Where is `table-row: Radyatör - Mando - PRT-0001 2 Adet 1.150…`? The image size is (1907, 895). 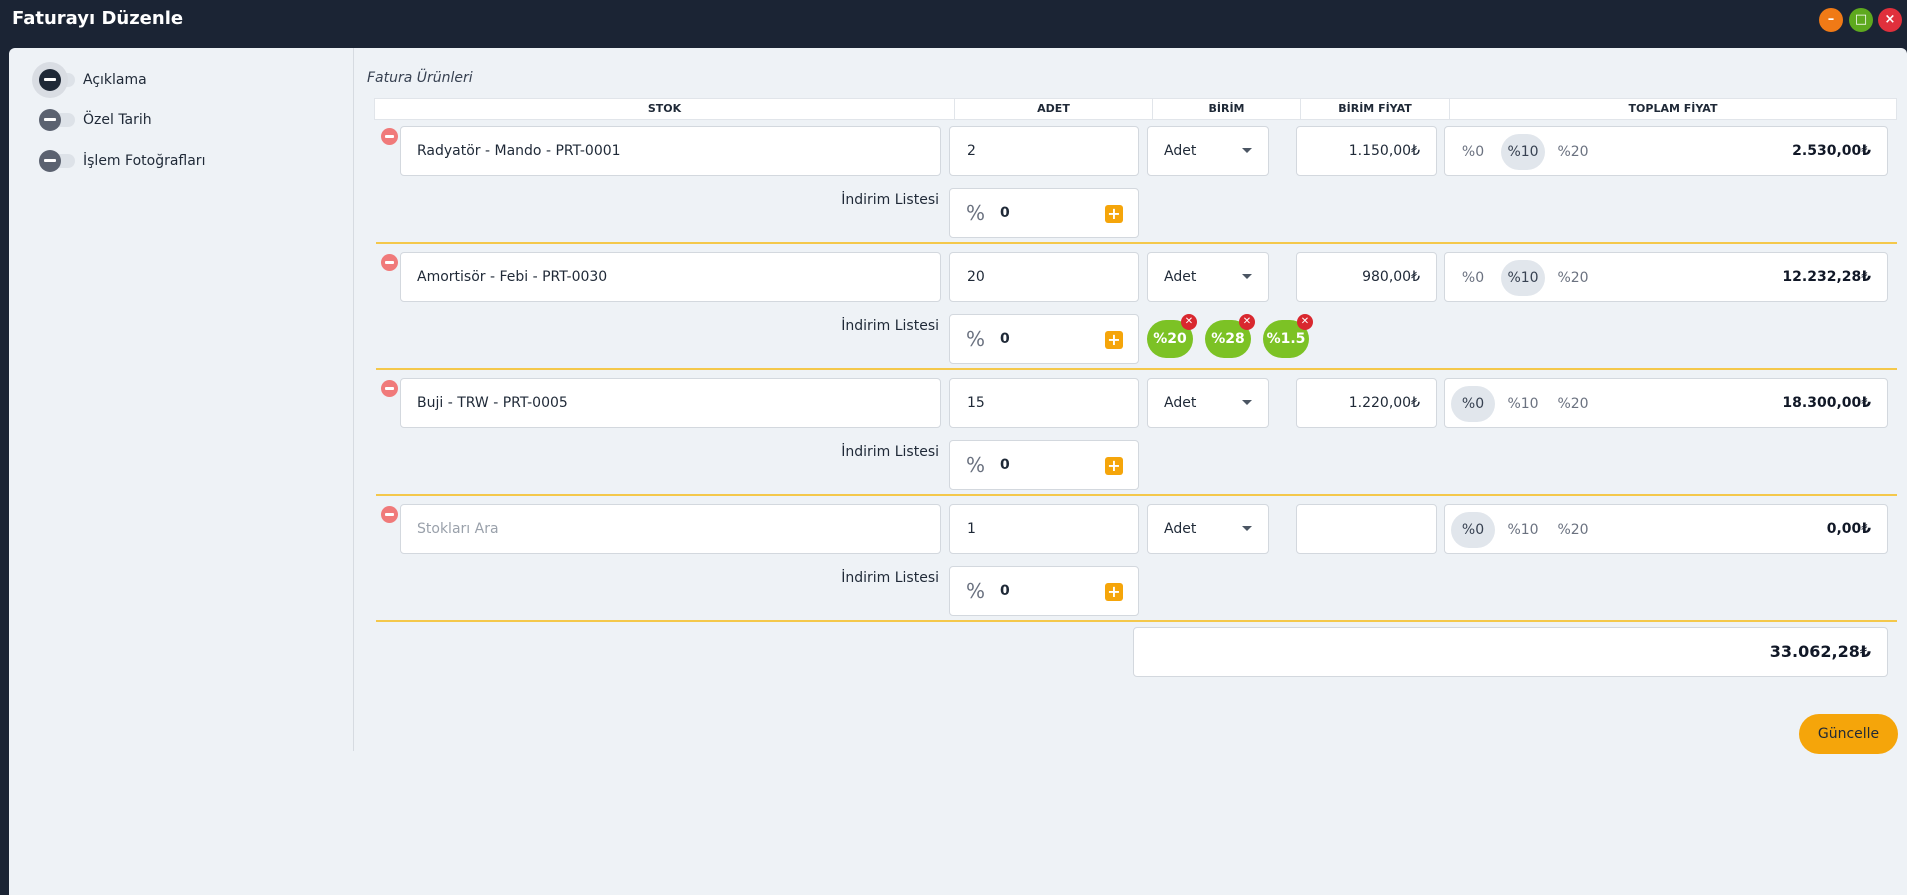 table-row: Radyatör - Mando - PRT-0001 2 Adet 1.150… is located at coordinates (958, 189).